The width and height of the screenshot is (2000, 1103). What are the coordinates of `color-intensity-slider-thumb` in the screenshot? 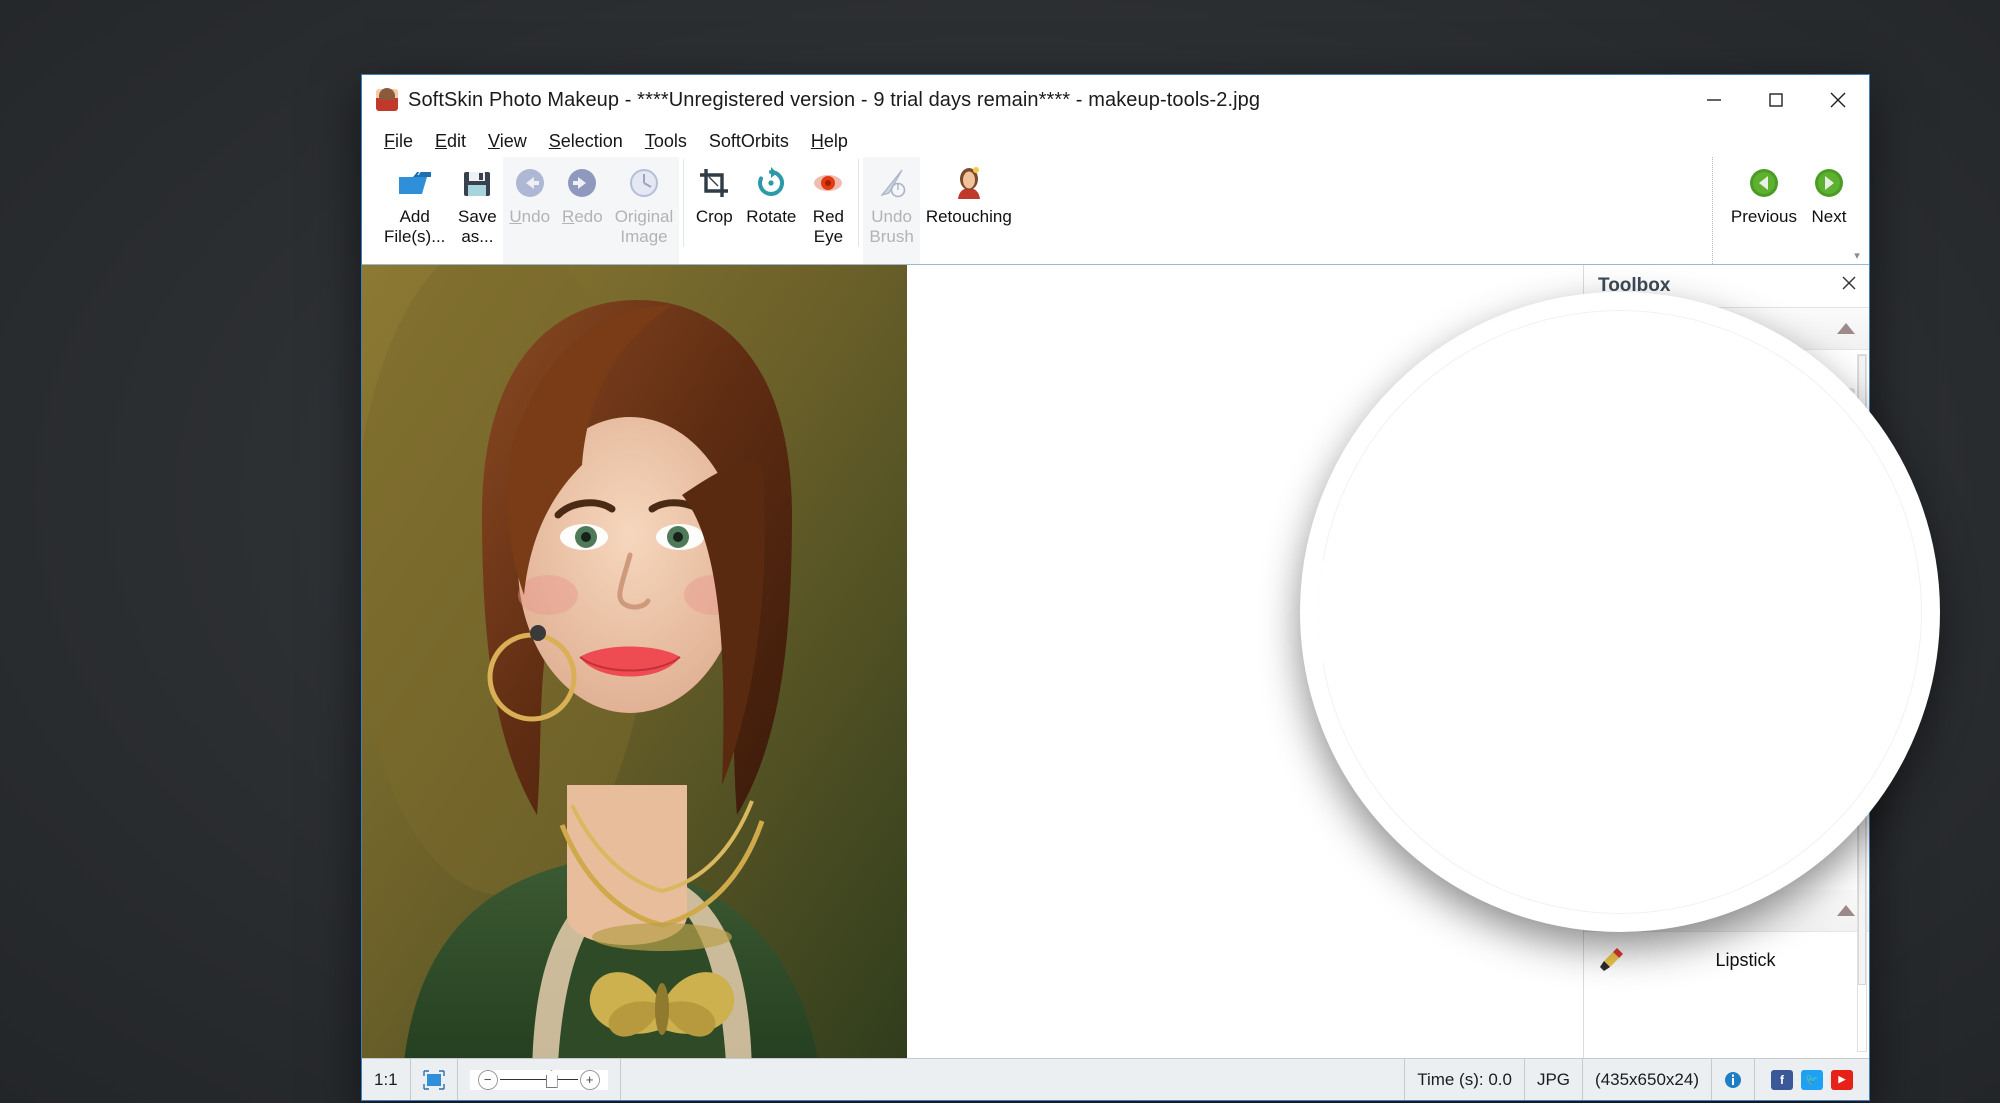 It's located at (1697, 456).